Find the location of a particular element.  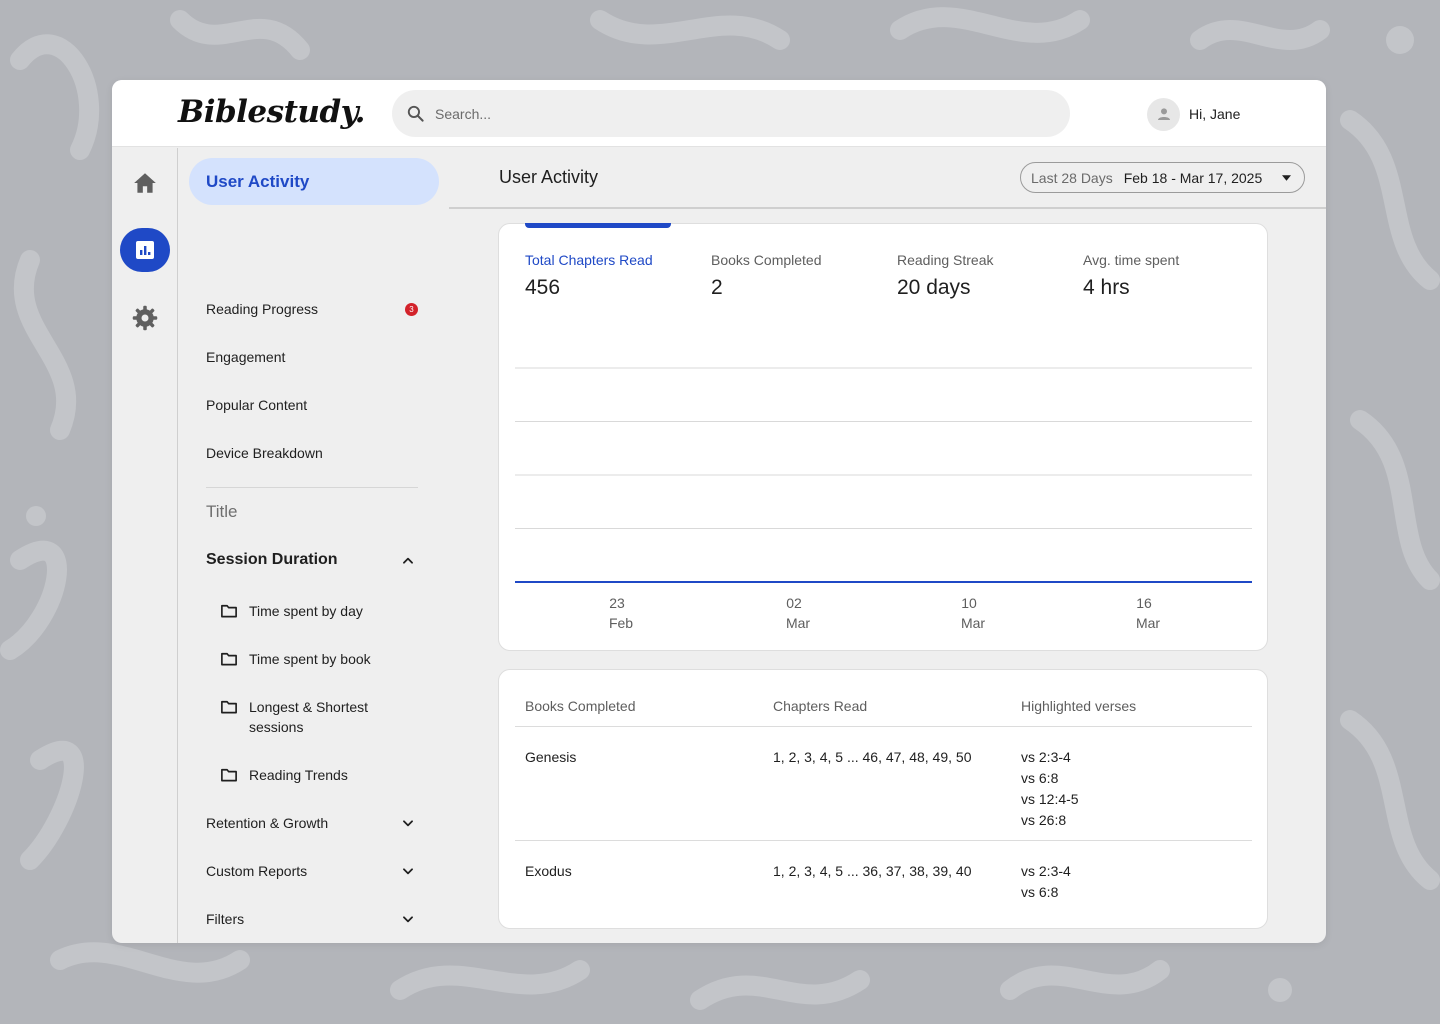

nav-divider is located at coordinates (312, 487).